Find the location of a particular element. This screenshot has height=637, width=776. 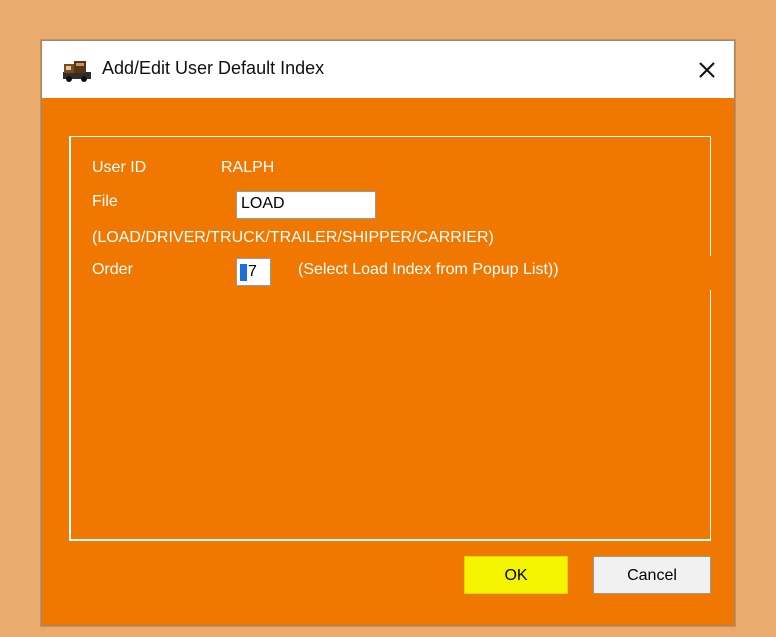

file-input: LOAD is located at coordinates (306, 205).